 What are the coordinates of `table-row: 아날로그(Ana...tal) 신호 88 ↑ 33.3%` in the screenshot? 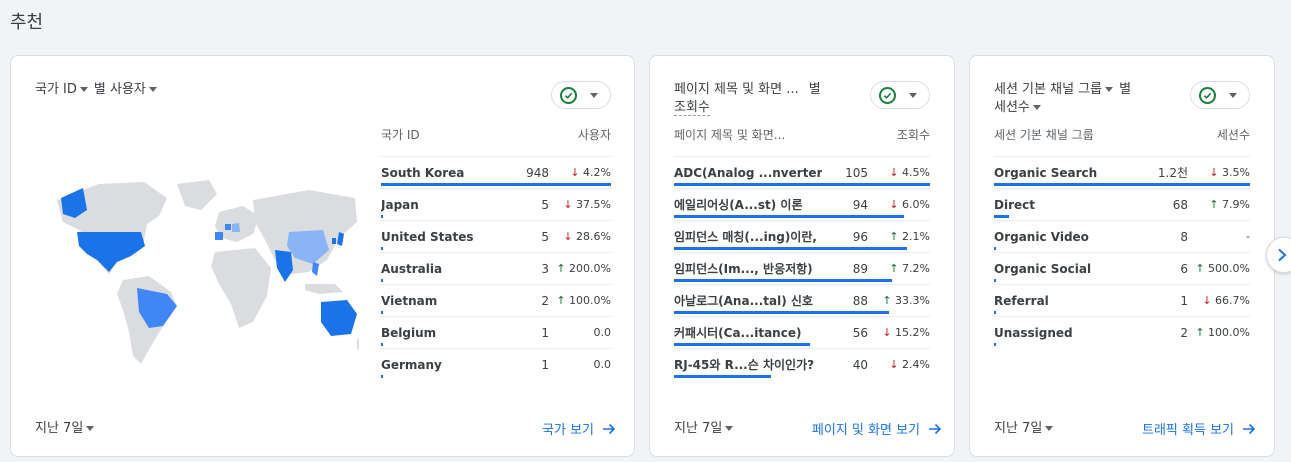 It's located at (802, 300).